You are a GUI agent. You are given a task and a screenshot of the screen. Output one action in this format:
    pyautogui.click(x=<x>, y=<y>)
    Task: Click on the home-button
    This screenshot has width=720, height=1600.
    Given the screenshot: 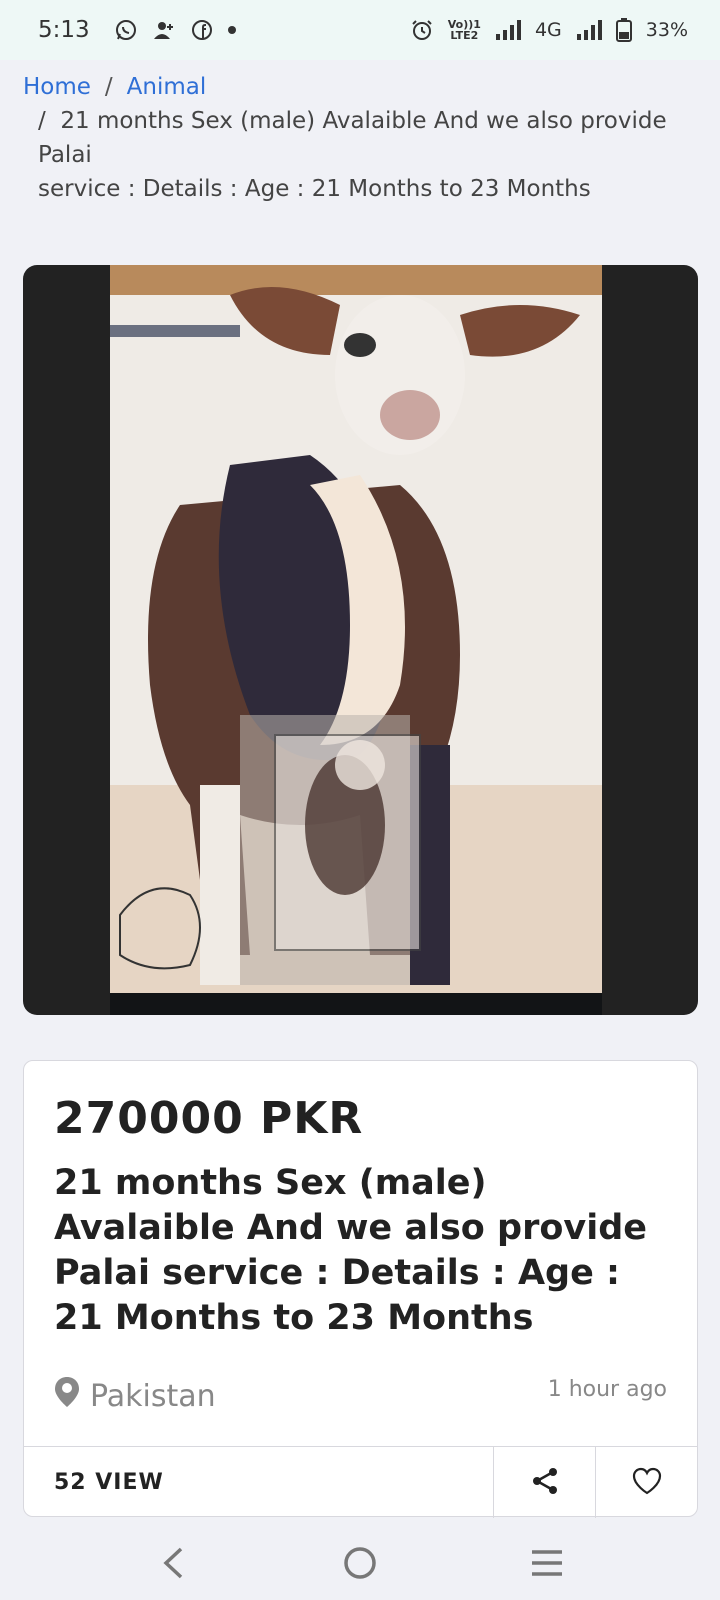 What is the action you would take?
    pyautogui.click(x=360, y=1565)
    